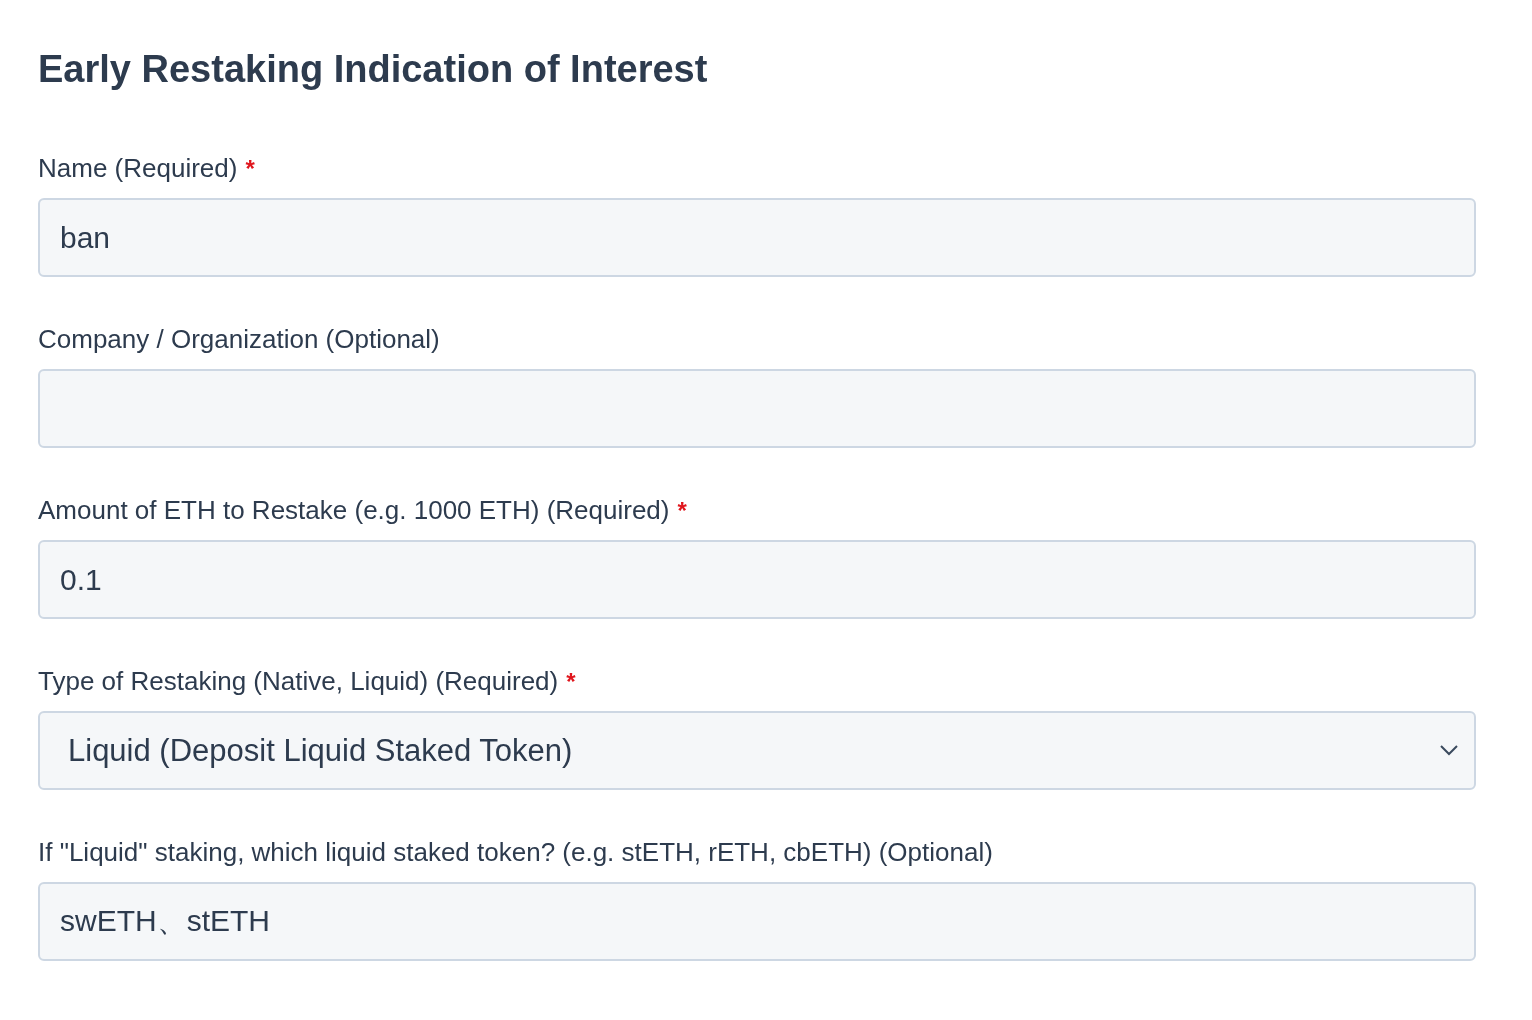  Describe the element at coordinates (757, 750) in the screenshot. I see `dropdown-field: Liquid (Deposit Liquid Staked Token)` at that location.